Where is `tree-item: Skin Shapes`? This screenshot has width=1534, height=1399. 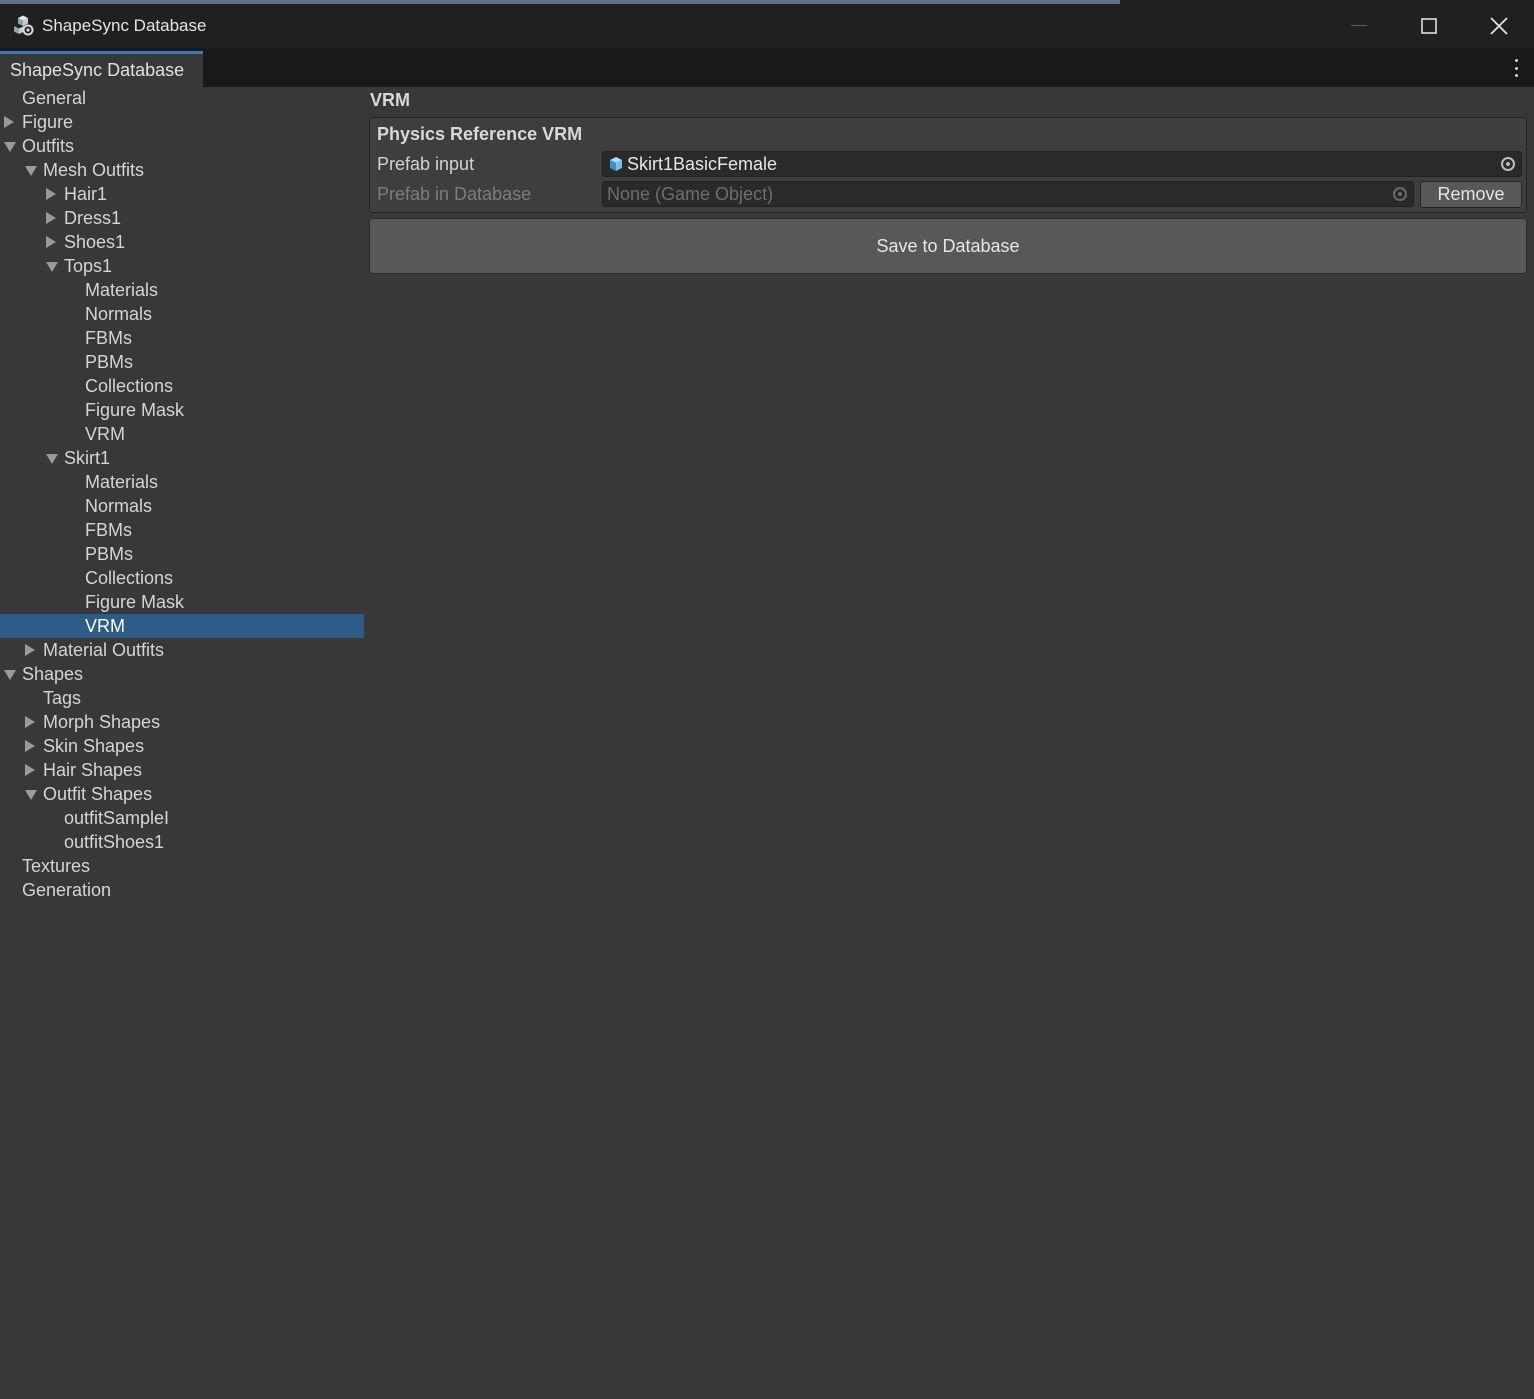
tree-item: Skin Shapes is located at coordinates (182, 746).